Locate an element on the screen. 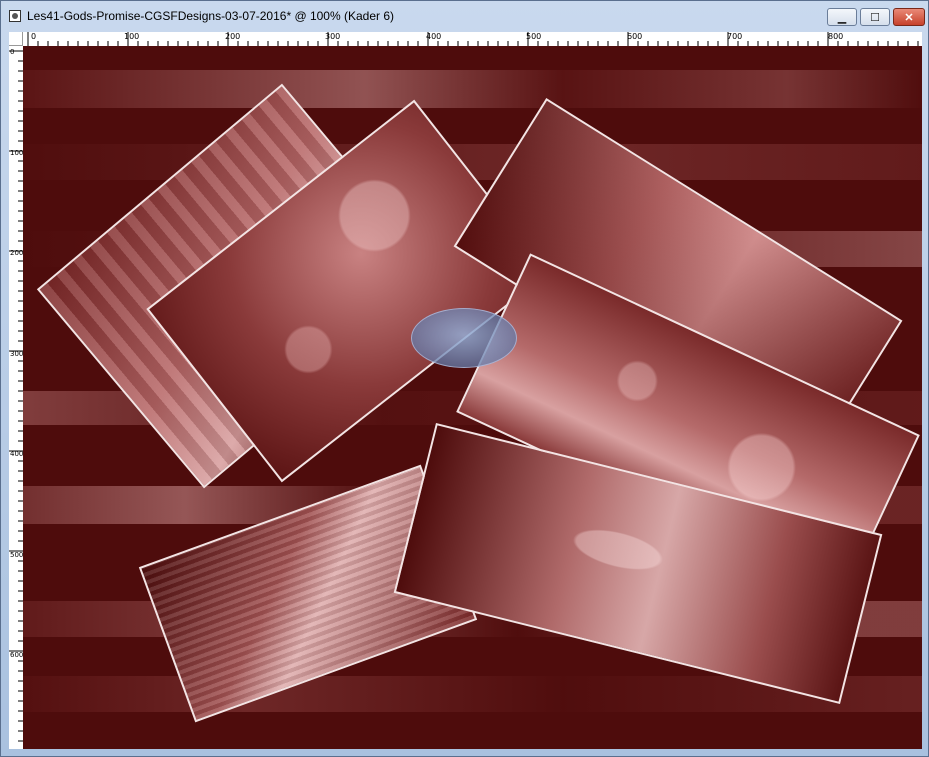 The height and width of the screenshot is (757, 929). horizontal-ruler-ticks is located at coordinates (473, 39).